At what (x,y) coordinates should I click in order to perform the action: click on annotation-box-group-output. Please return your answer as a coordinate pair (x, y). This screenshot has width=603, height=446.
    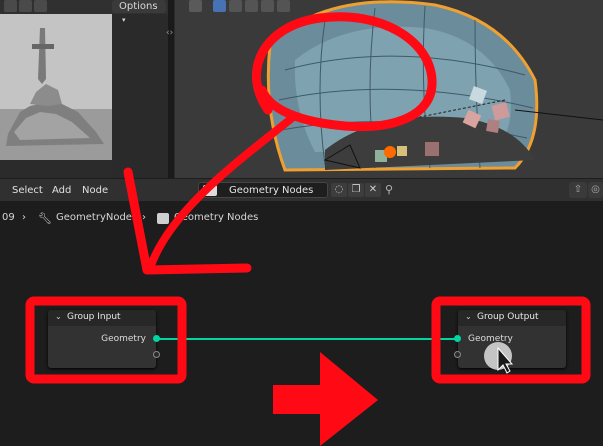
    Looking at the image, I should click on (511, 340).